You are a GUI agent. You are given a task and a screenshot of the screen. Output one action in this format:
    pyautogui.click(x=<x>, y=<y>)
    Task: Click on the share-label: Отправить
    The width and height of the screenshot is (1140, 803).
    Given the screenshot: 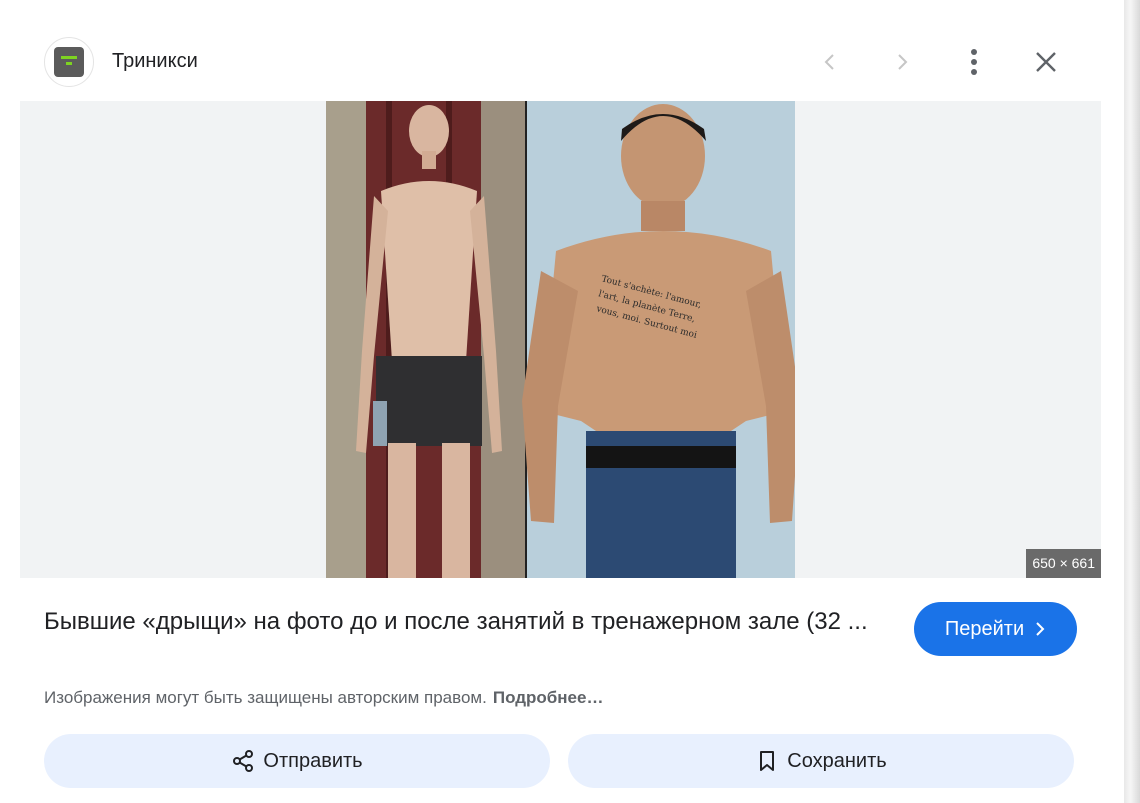 What is the action you would take?
    pyautogui.click(x=313, y=760)
    